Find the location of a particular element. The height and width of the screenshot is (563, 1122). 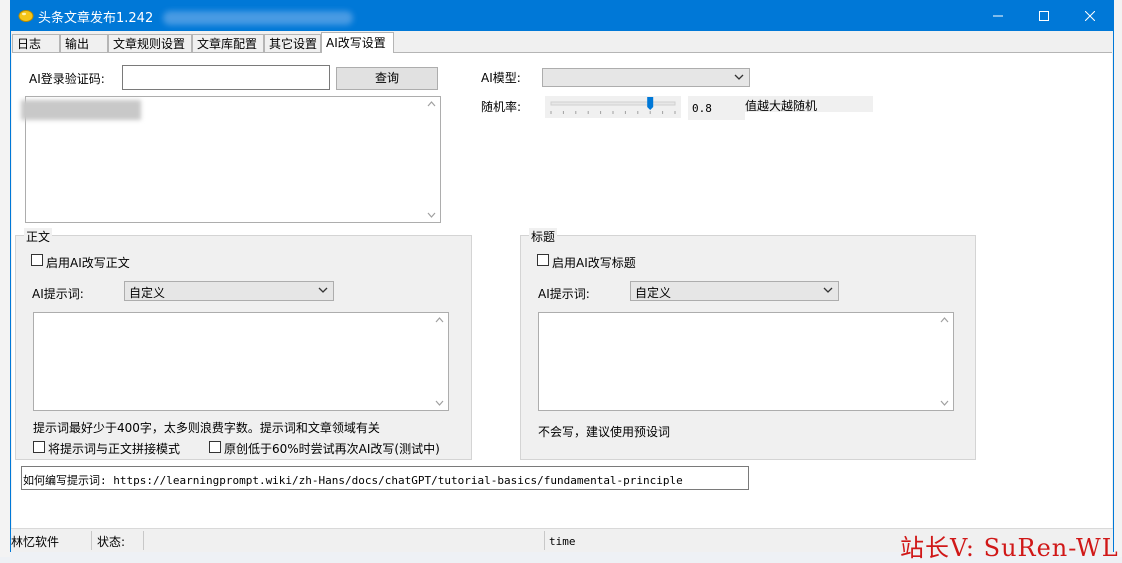

concat-mode-checkbox is located at coordinates (39, 447).